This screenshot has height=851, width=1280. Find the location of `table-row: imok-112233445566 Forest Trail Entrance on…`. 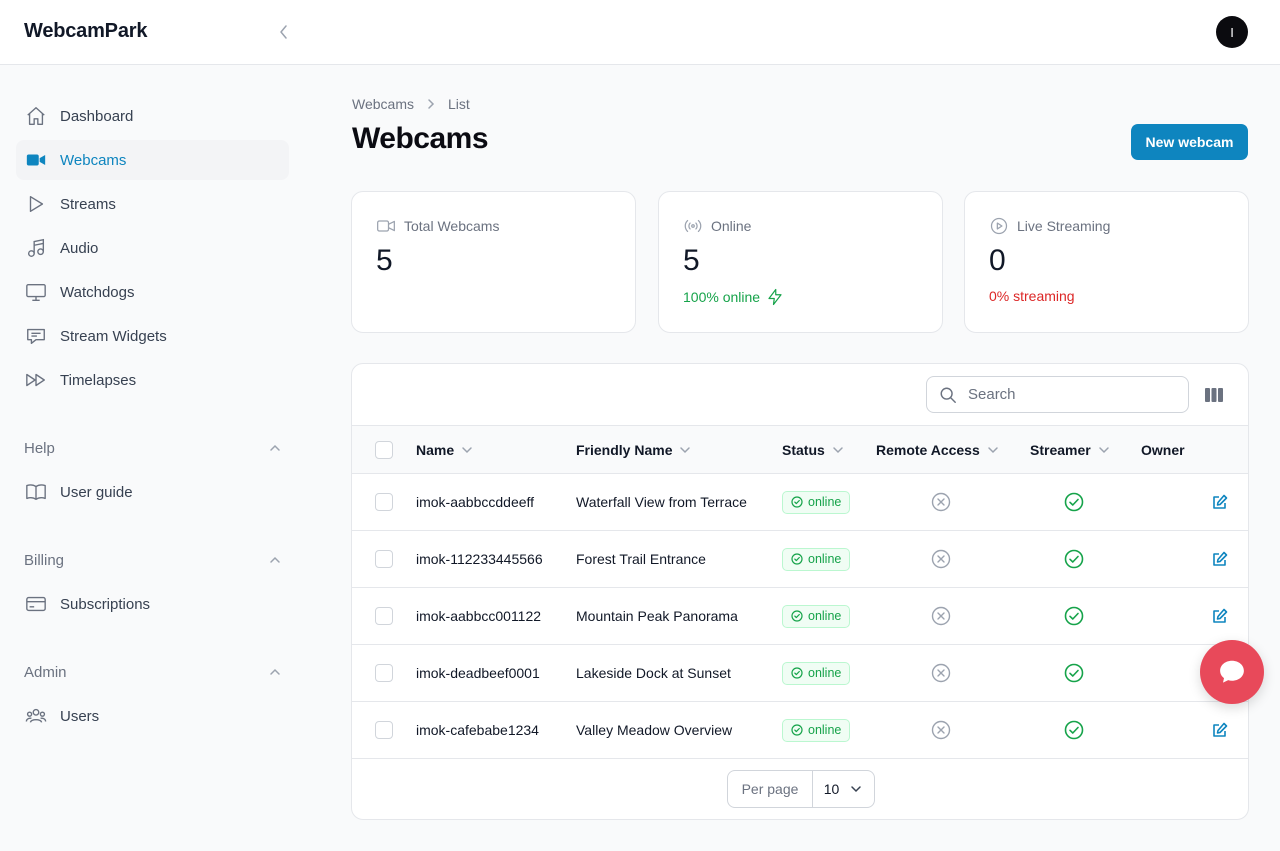

table-row: imok-112233445566 Forest Trail Entrance on… is located at coordinates (800, 559).